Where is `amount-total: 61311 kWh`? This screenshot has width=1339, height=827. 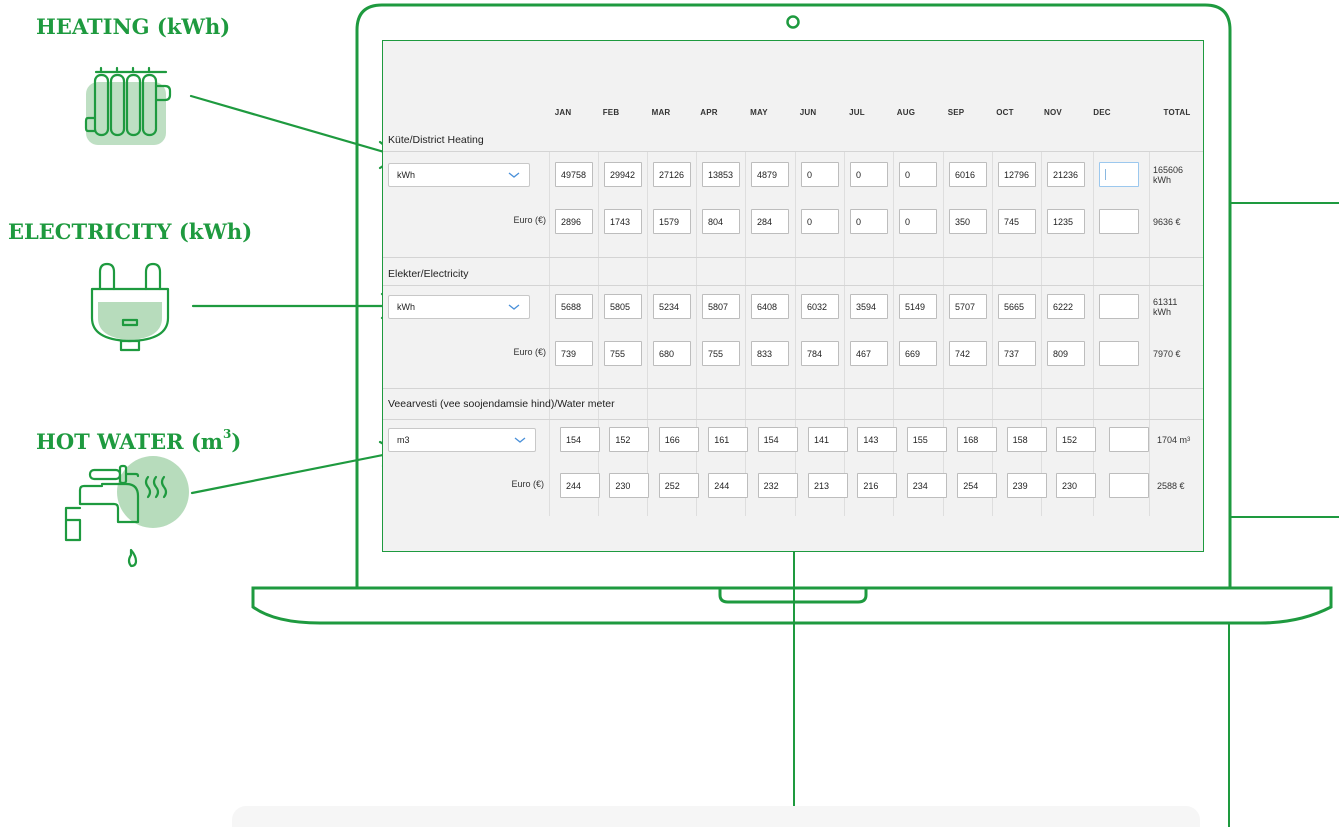 amount-total: 61311 kWh is located at coordinates (1165, 307).